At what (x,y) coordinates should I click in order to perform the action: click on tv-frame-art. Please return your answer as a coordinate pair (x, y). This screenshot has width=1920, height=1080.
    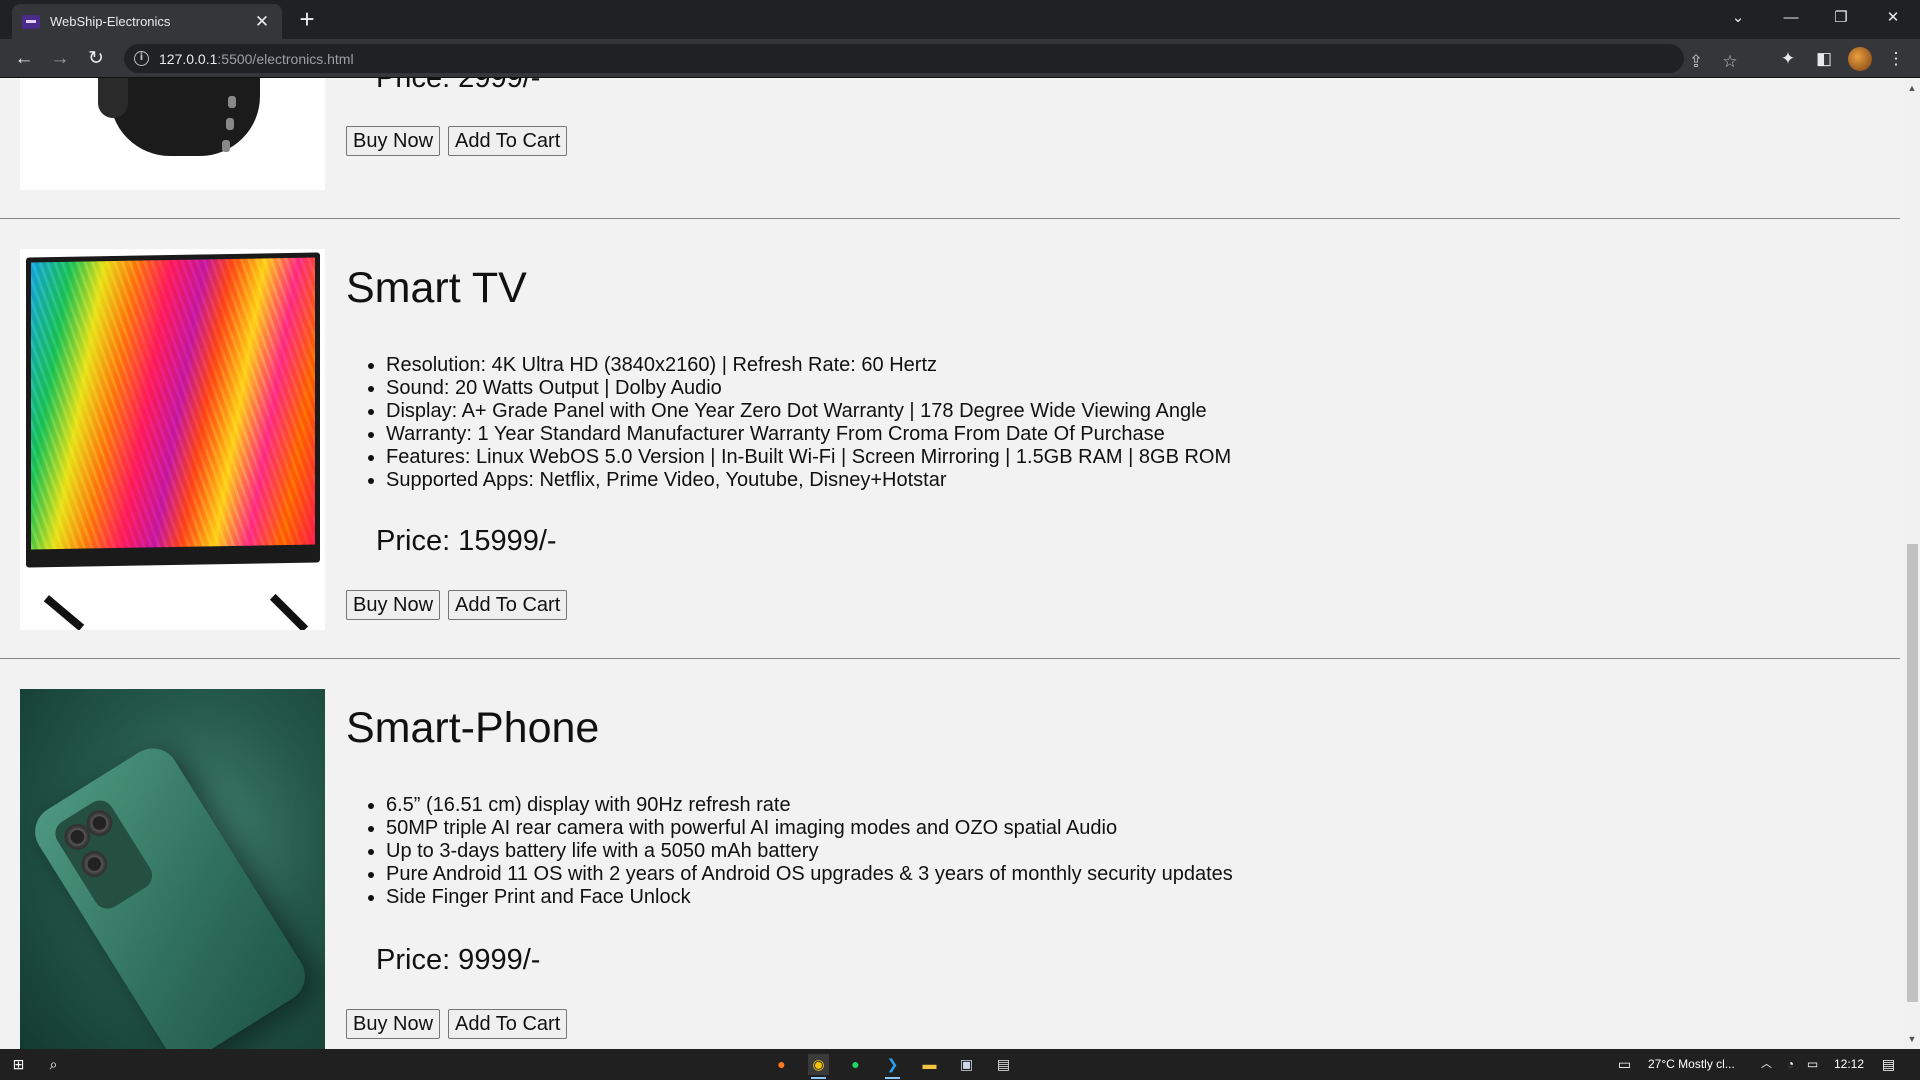
    Looking at the image, I should click on (173, 410).